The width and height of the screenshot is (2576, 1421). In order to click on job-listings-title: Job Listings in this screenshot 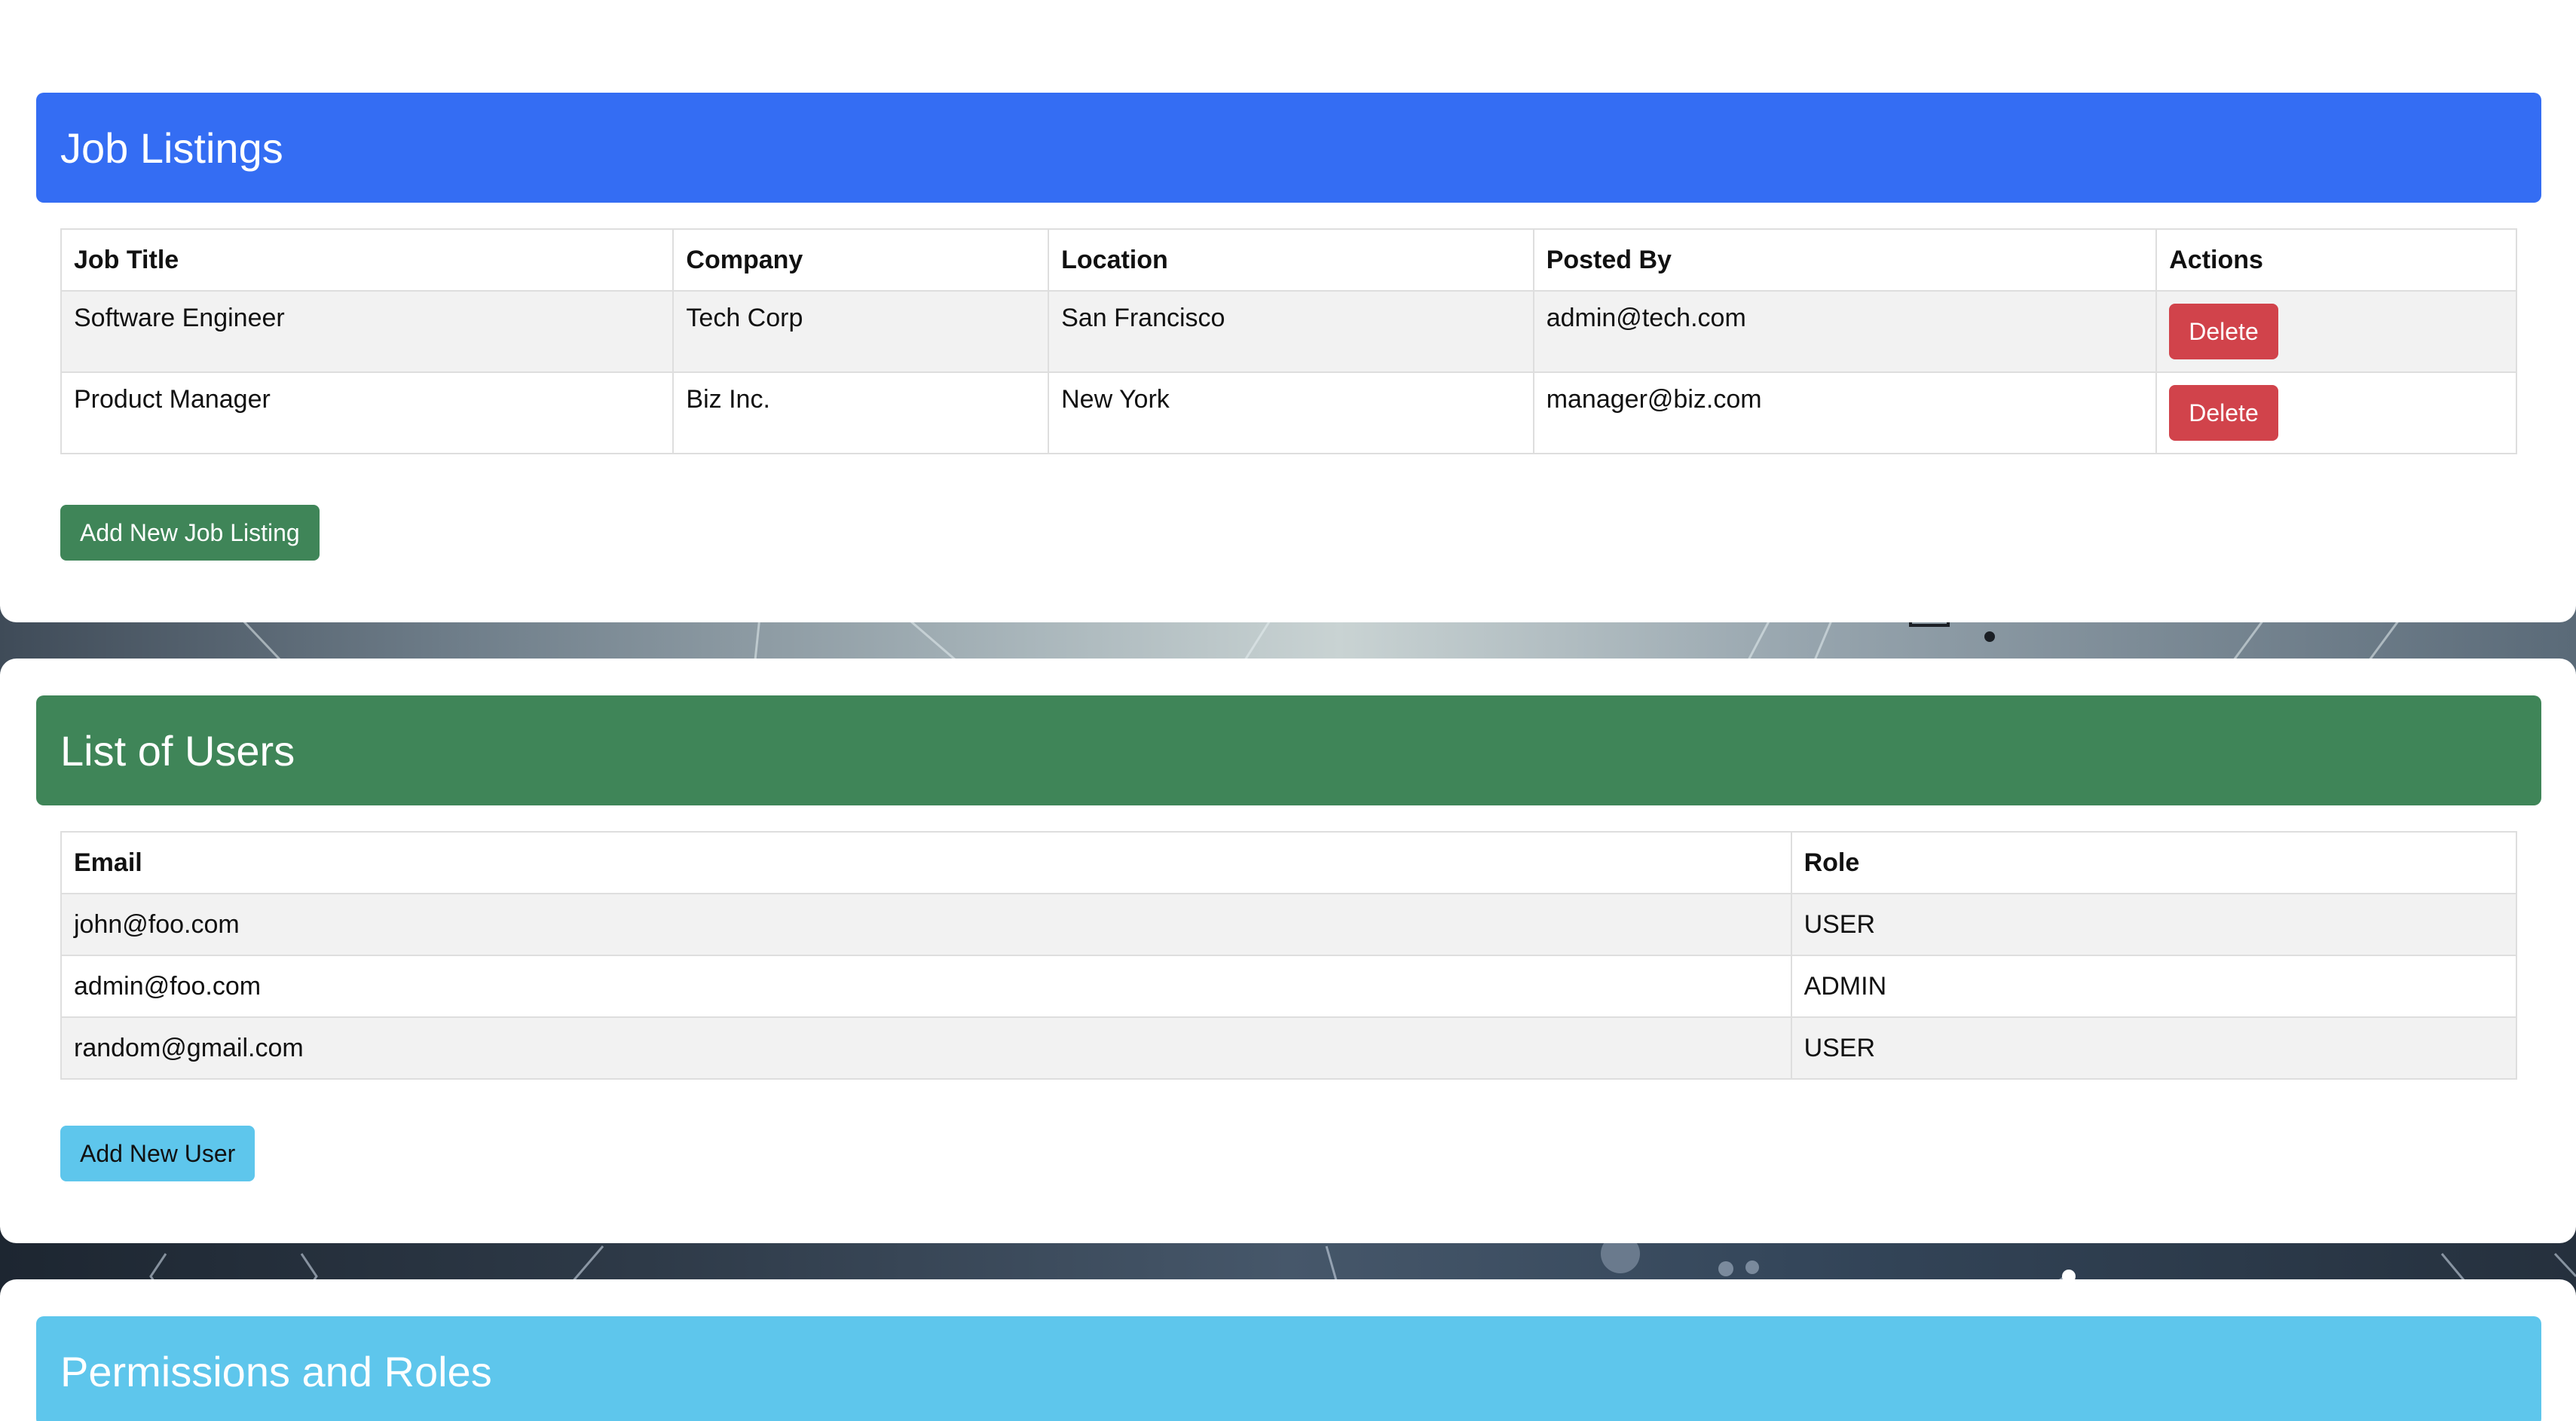, I will do `click(171, 148)`.